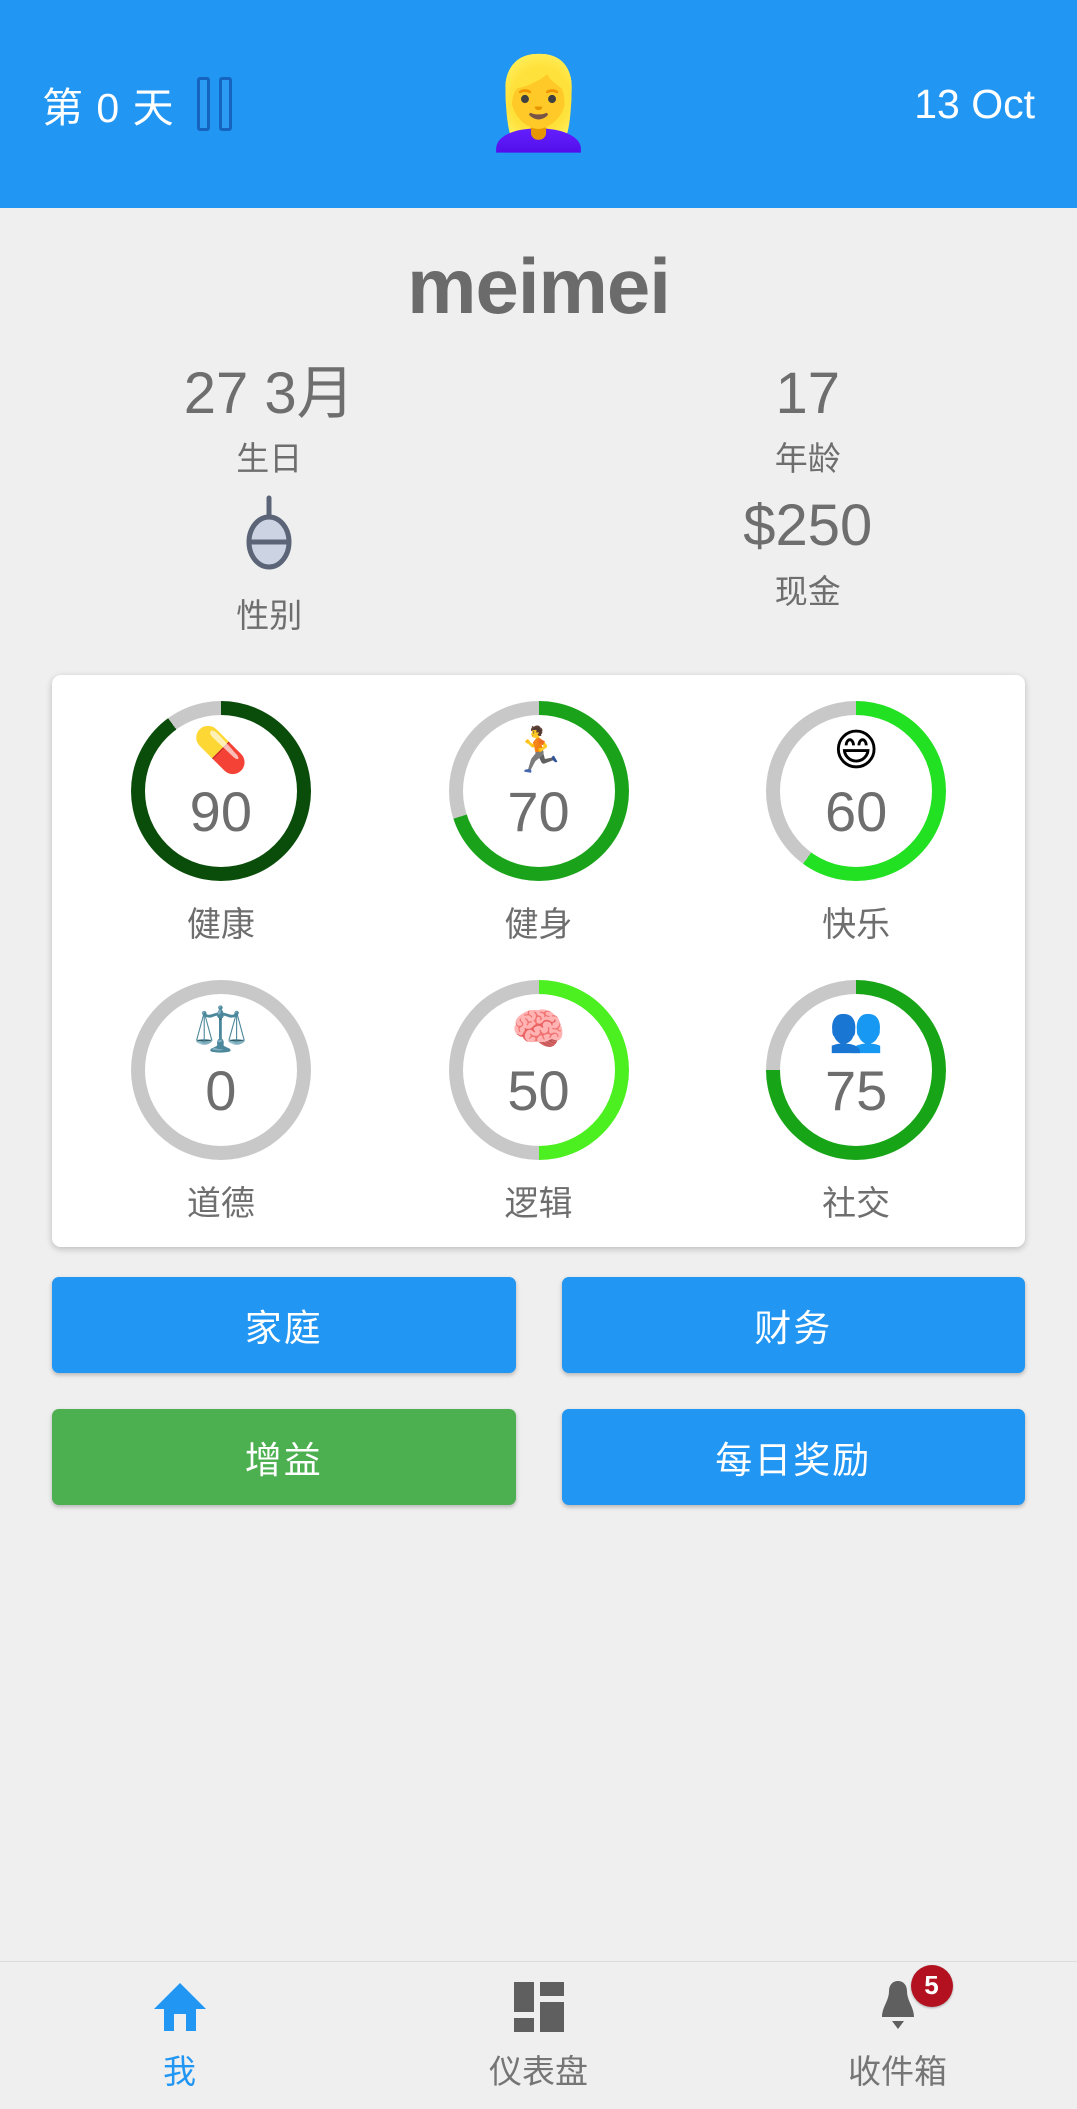  What do you see at coordinates (856, 1090) in the screenshot?
I see `social-value: 75` at bounding box center [856, 1090].